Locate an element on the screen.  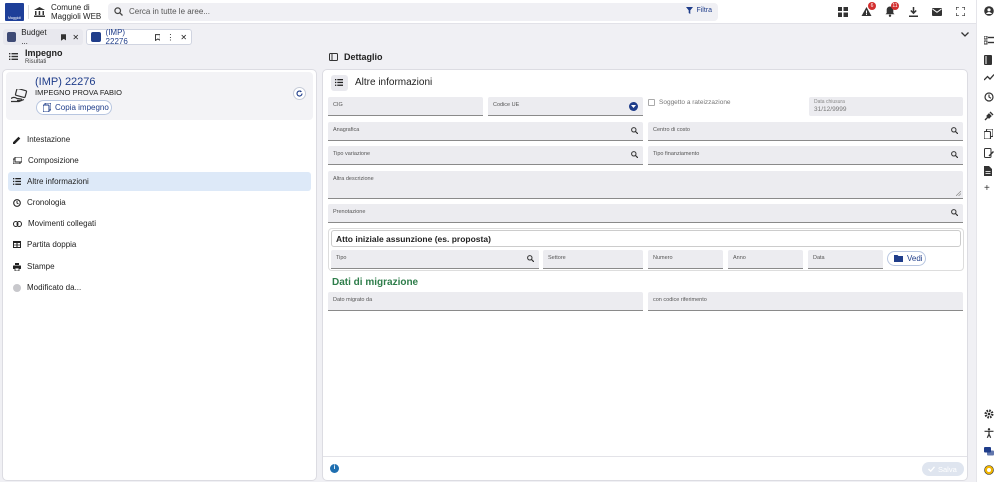
printer-icon is located at coordinates (17, 266).